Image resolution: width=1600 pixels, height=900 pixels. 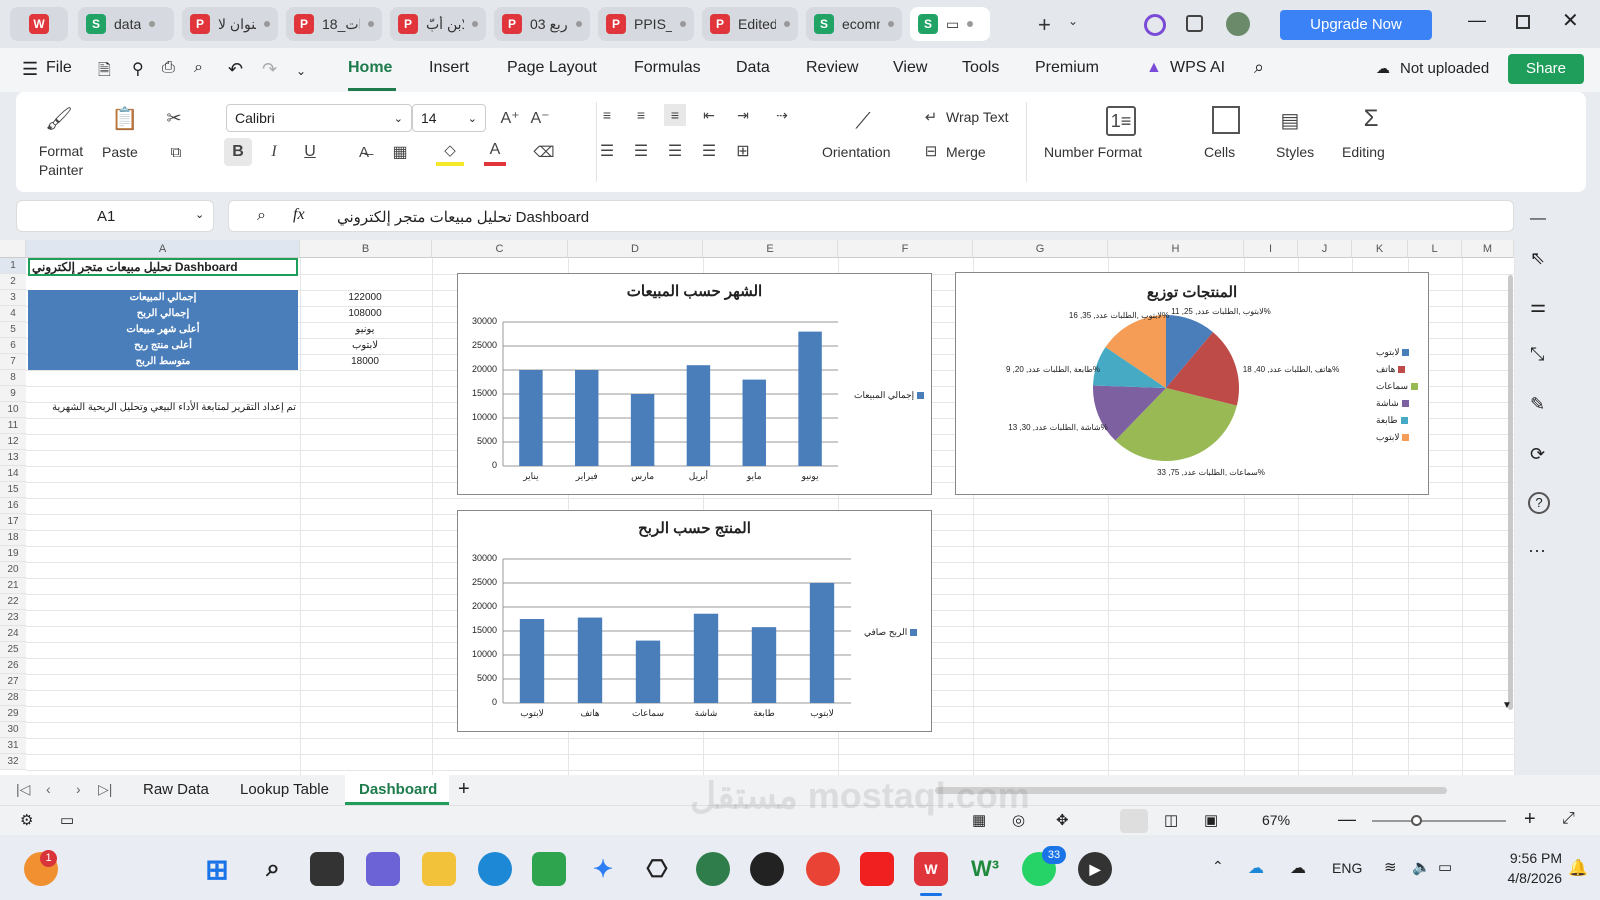 I want to click on browser-tab: P PPIS_D, so click(x=646, y=24).